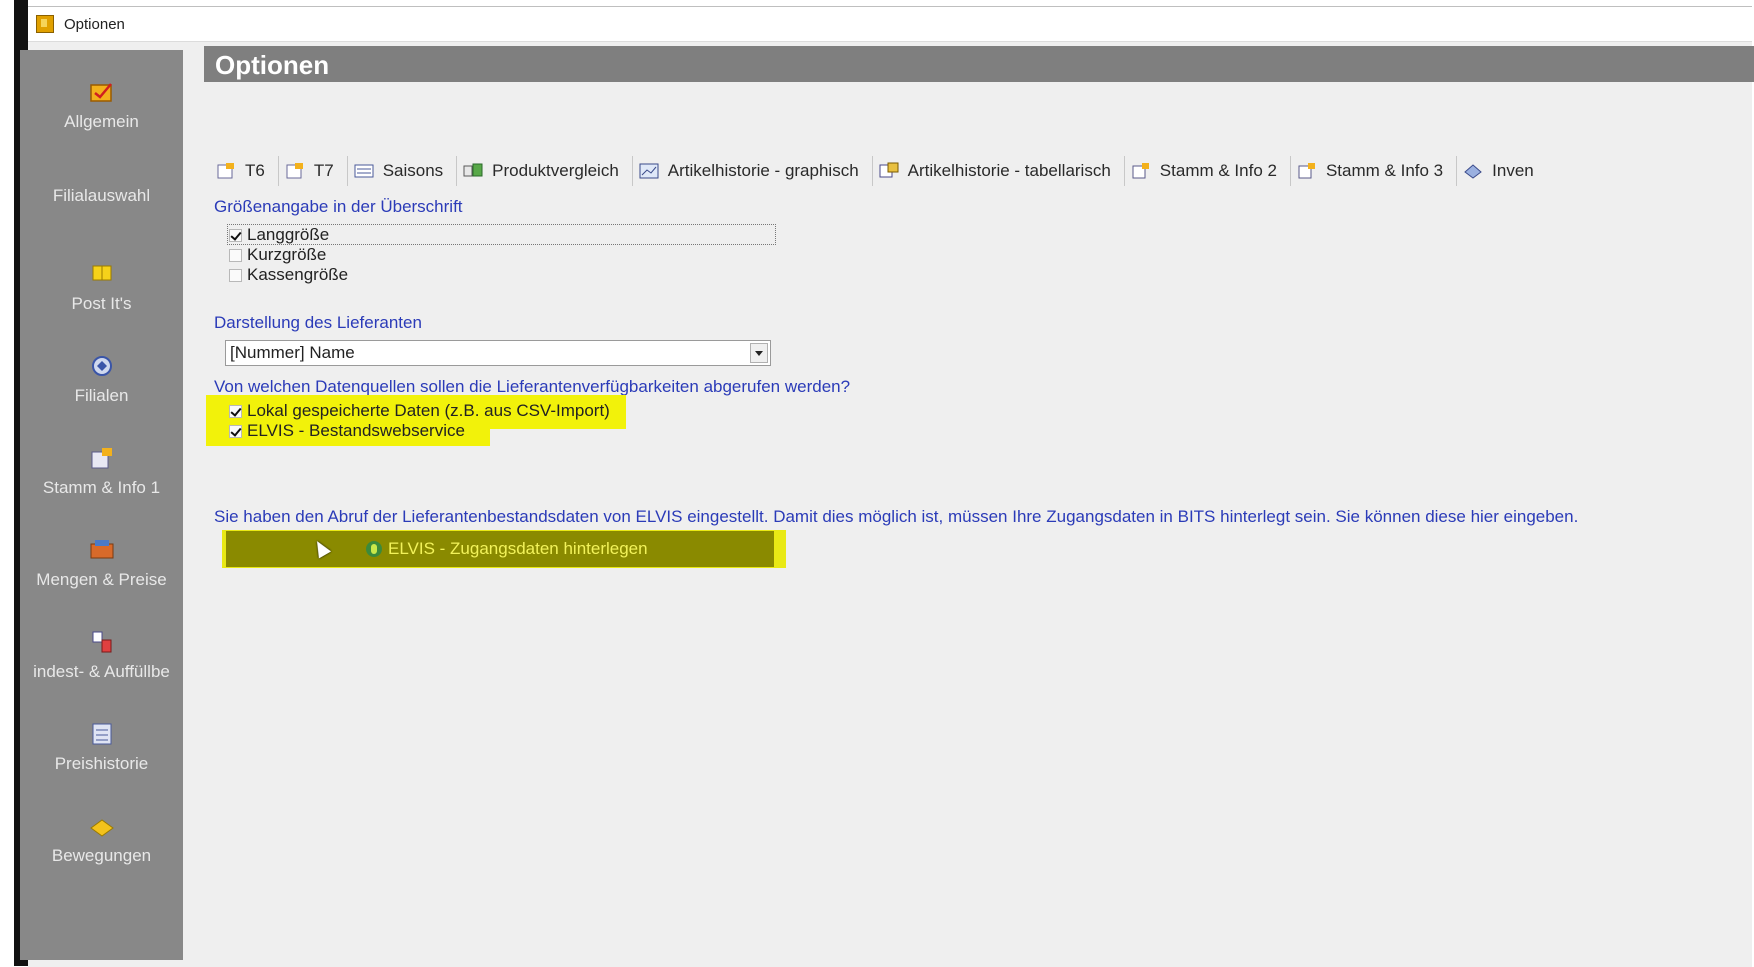 The image size is (1754, 967). What do you see at coordinates (272, 65) in the screenshot?
I see `page-title: Optionen` at bounding box center [272, 65].